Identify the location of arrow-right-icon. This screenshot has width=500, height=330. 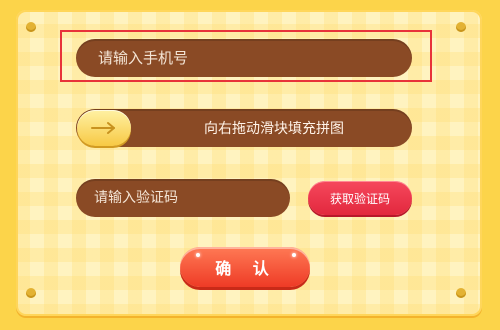
(103, 128).